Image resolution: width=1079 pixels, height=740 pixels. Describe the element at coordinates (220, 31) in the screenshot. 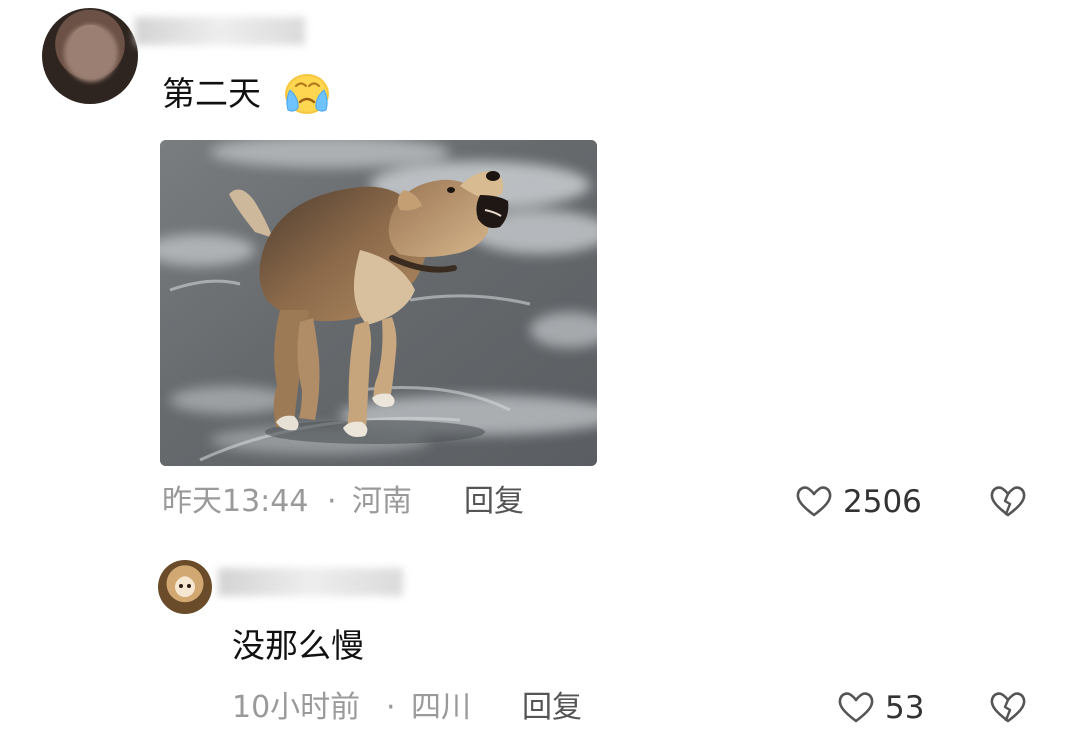

I see `commenter-name-blurred` at that location.